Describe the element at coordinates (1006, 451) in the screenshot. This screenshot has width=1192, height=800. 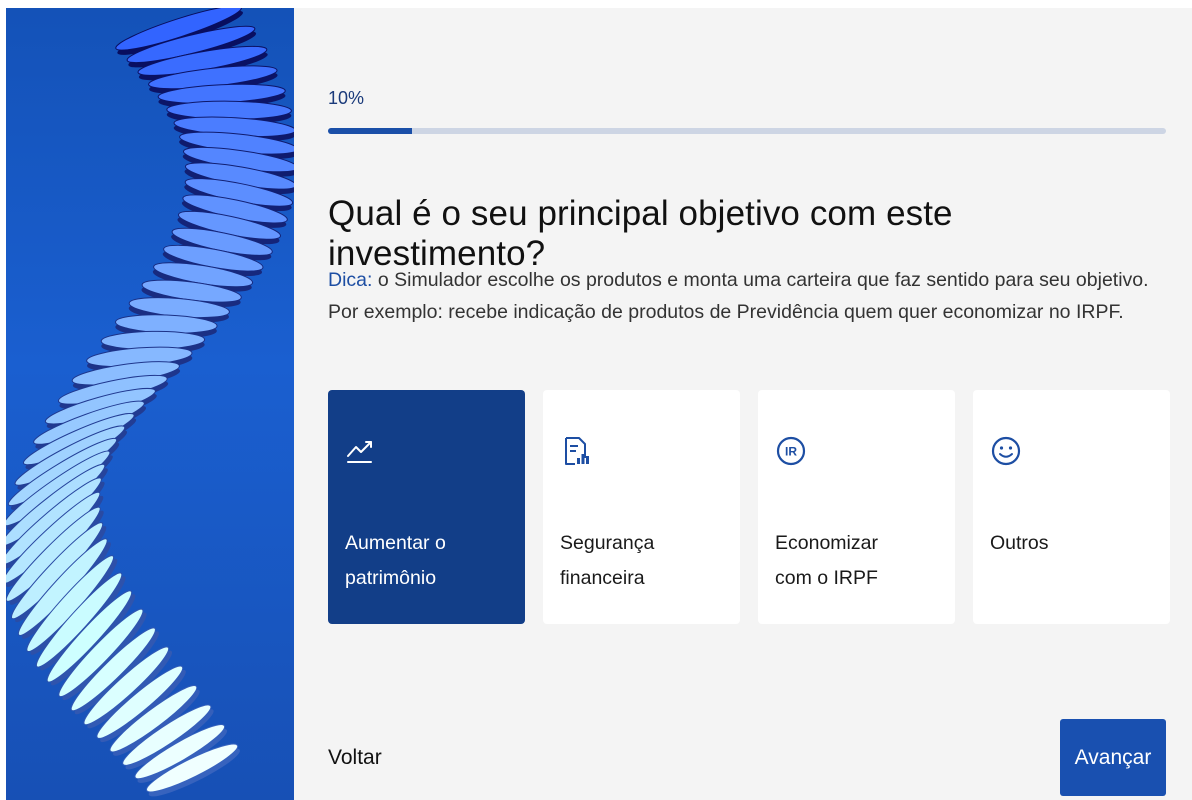
I see `smiley-icon` at that location.